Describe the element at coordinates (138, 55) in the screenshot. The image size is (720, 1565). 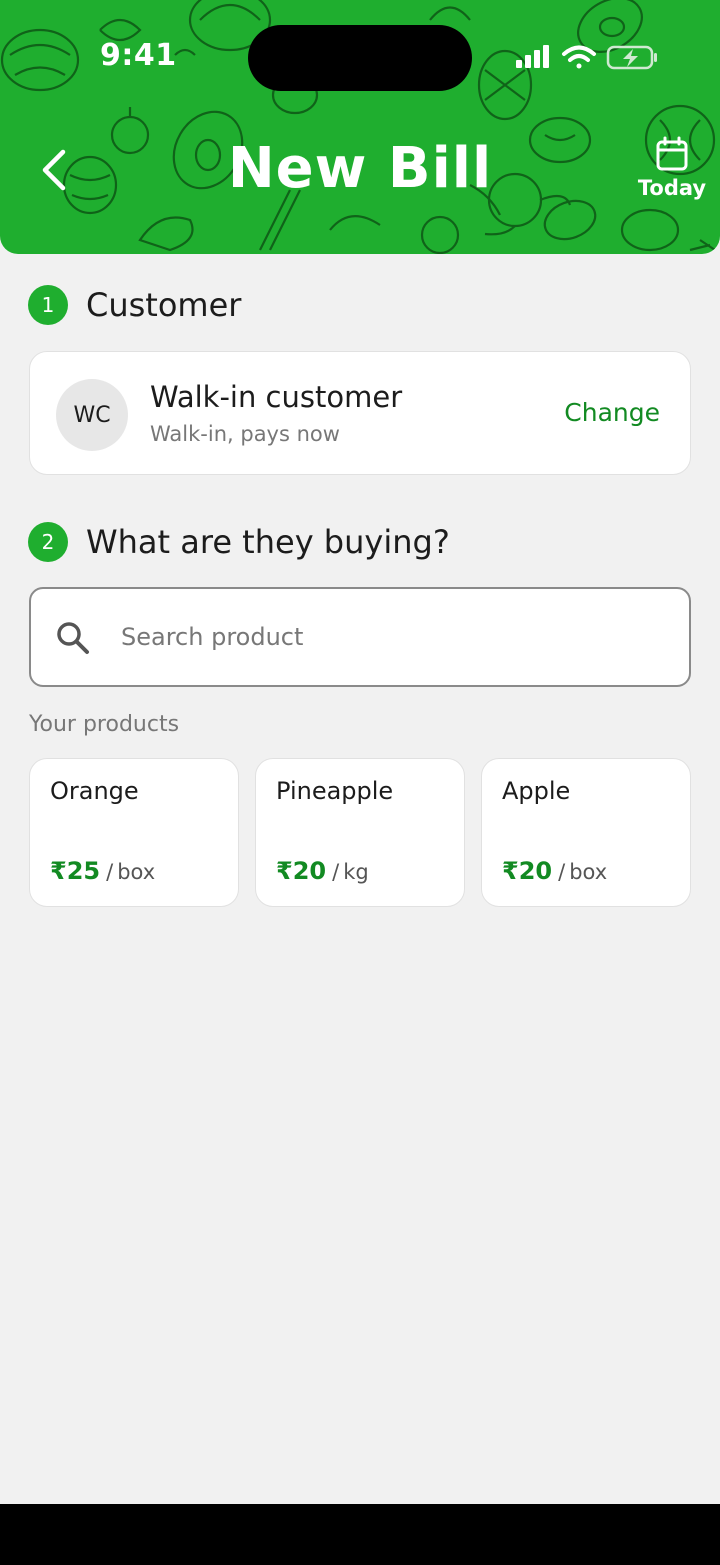
I see `status-time: 9:41` at that location.